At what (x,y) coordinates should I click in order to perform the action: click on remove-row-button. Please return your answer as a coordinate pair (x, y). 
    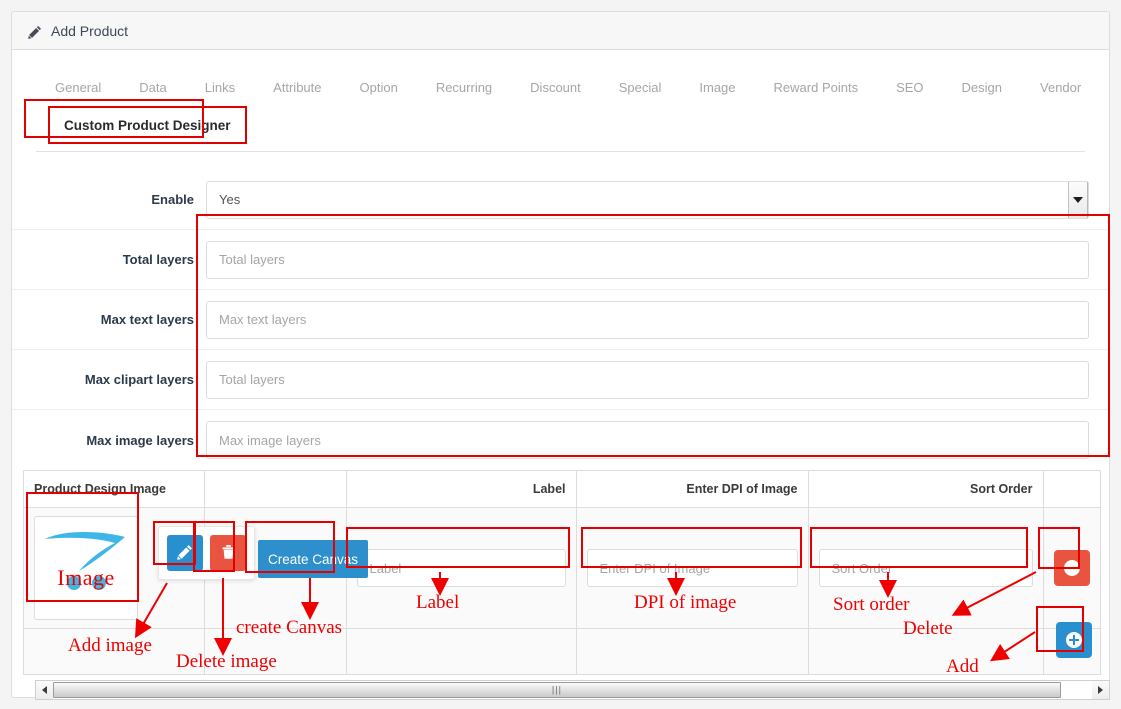
    Looking at the image, I should click on (1071, 568).